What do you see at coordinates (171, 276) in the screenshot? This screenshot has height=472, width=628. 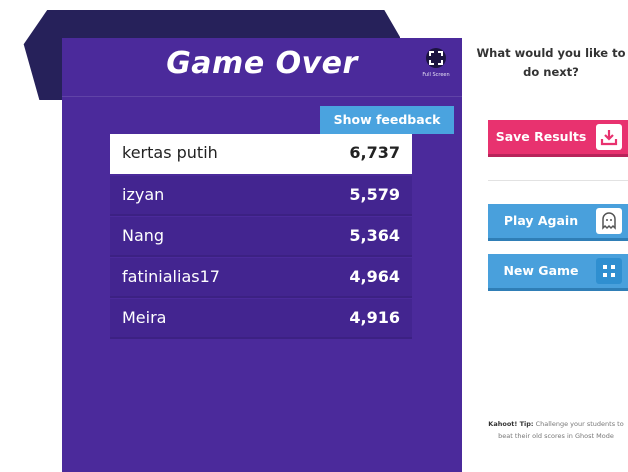 I see `player-name: fatinialias17` at bounding box center [171, 276].